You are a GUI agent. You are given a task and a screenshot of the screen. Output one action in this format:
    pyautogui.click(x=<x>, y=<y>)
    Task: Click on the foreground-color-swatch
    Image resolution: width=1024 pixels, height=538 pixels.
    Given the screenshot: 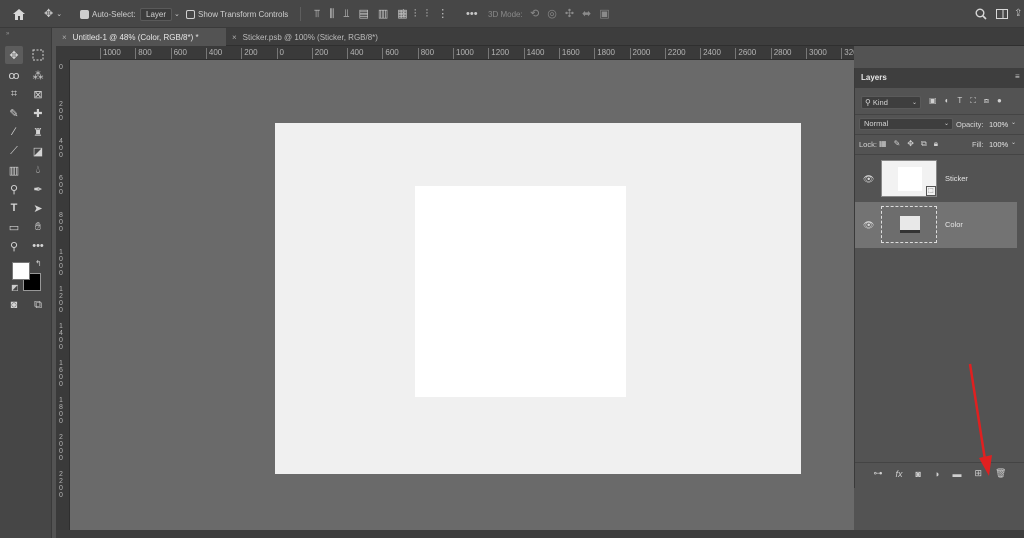 What is the action you would take?
    pyautogui.click(x=21, y=271)
    